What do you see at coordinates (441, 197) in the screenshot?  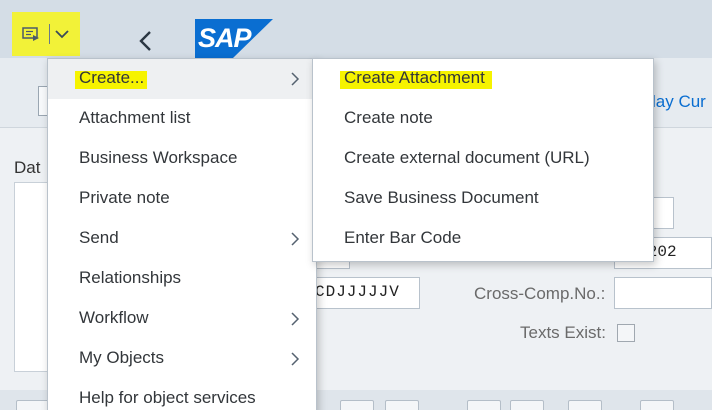 I see `submenu-item-label: Save Business Document` at bounding box center [441, 197].